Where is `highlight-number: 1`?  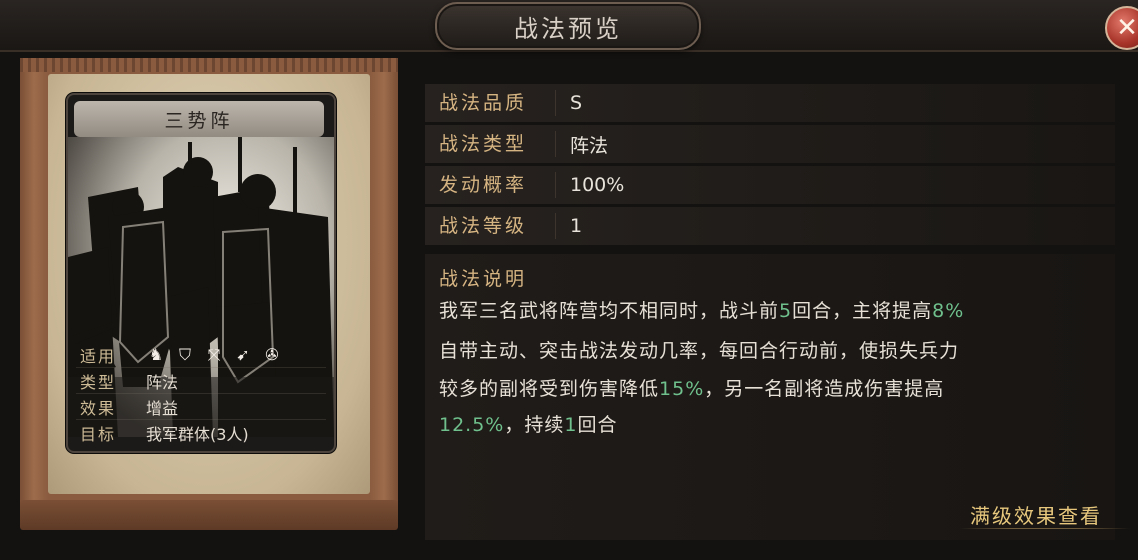
highlight-number: 1 is located at coordinates (571, 425).